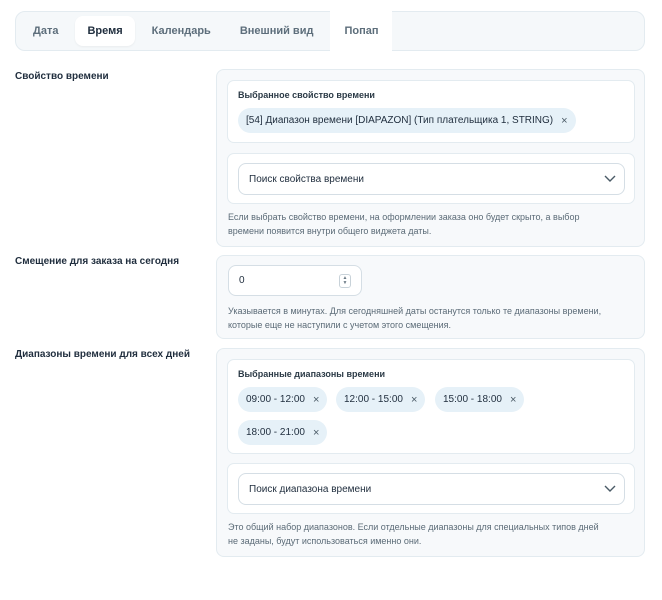  What do you see at coordinates (181, 31) in the screenshot?
I see `tab-calendar: Календарь` at bounding box center [181, 31].